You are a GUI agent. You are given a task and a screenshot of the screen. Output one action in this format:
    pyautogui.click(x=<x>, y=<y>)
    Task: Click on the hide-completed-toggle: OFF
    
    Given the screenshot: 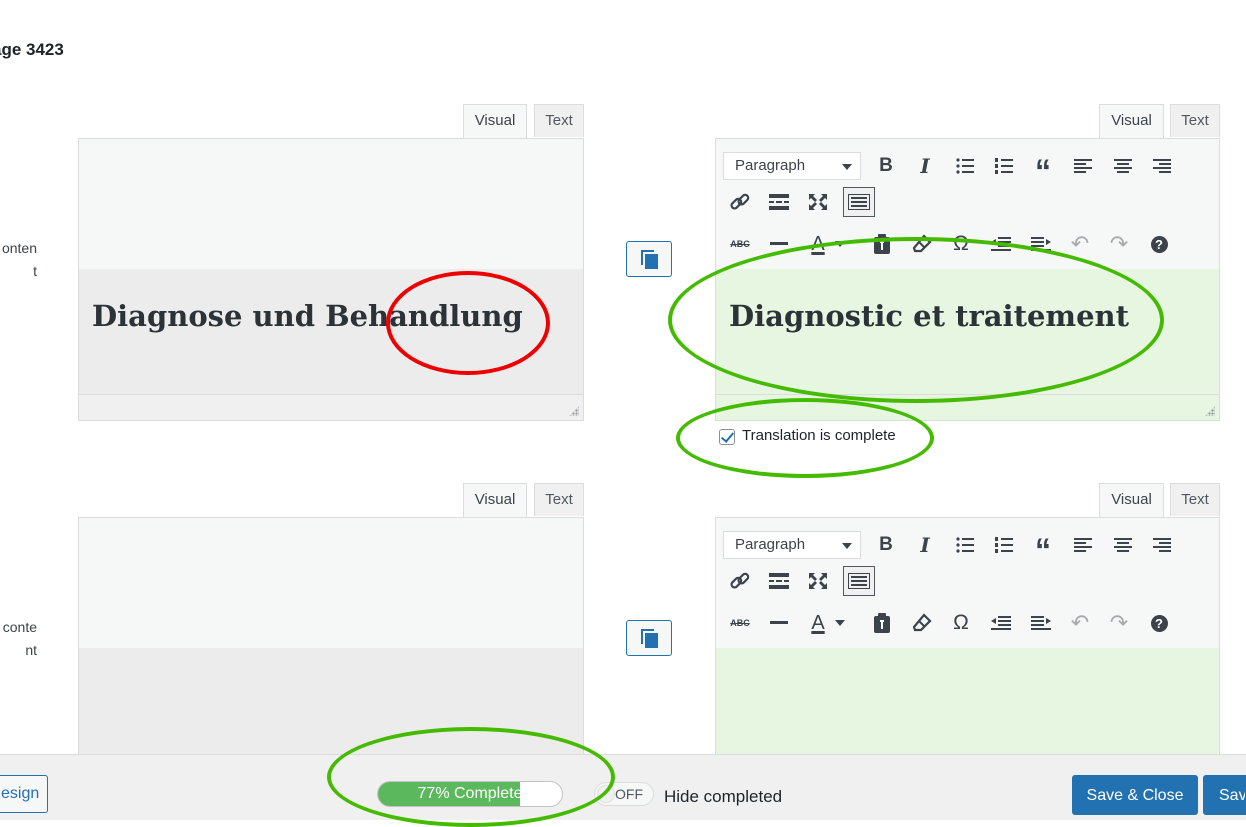 What is the action you would take?
    pyautogui.click(x=624, y=794)
    